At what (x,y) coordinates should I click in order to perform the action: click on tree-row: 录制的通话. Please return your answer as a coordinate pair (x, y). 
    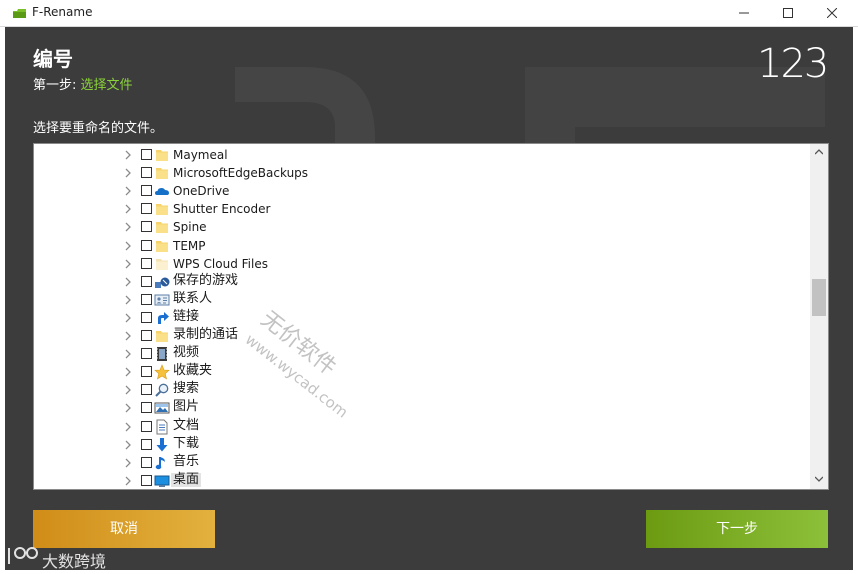
    Looking at the image, I should click on (422, 336).